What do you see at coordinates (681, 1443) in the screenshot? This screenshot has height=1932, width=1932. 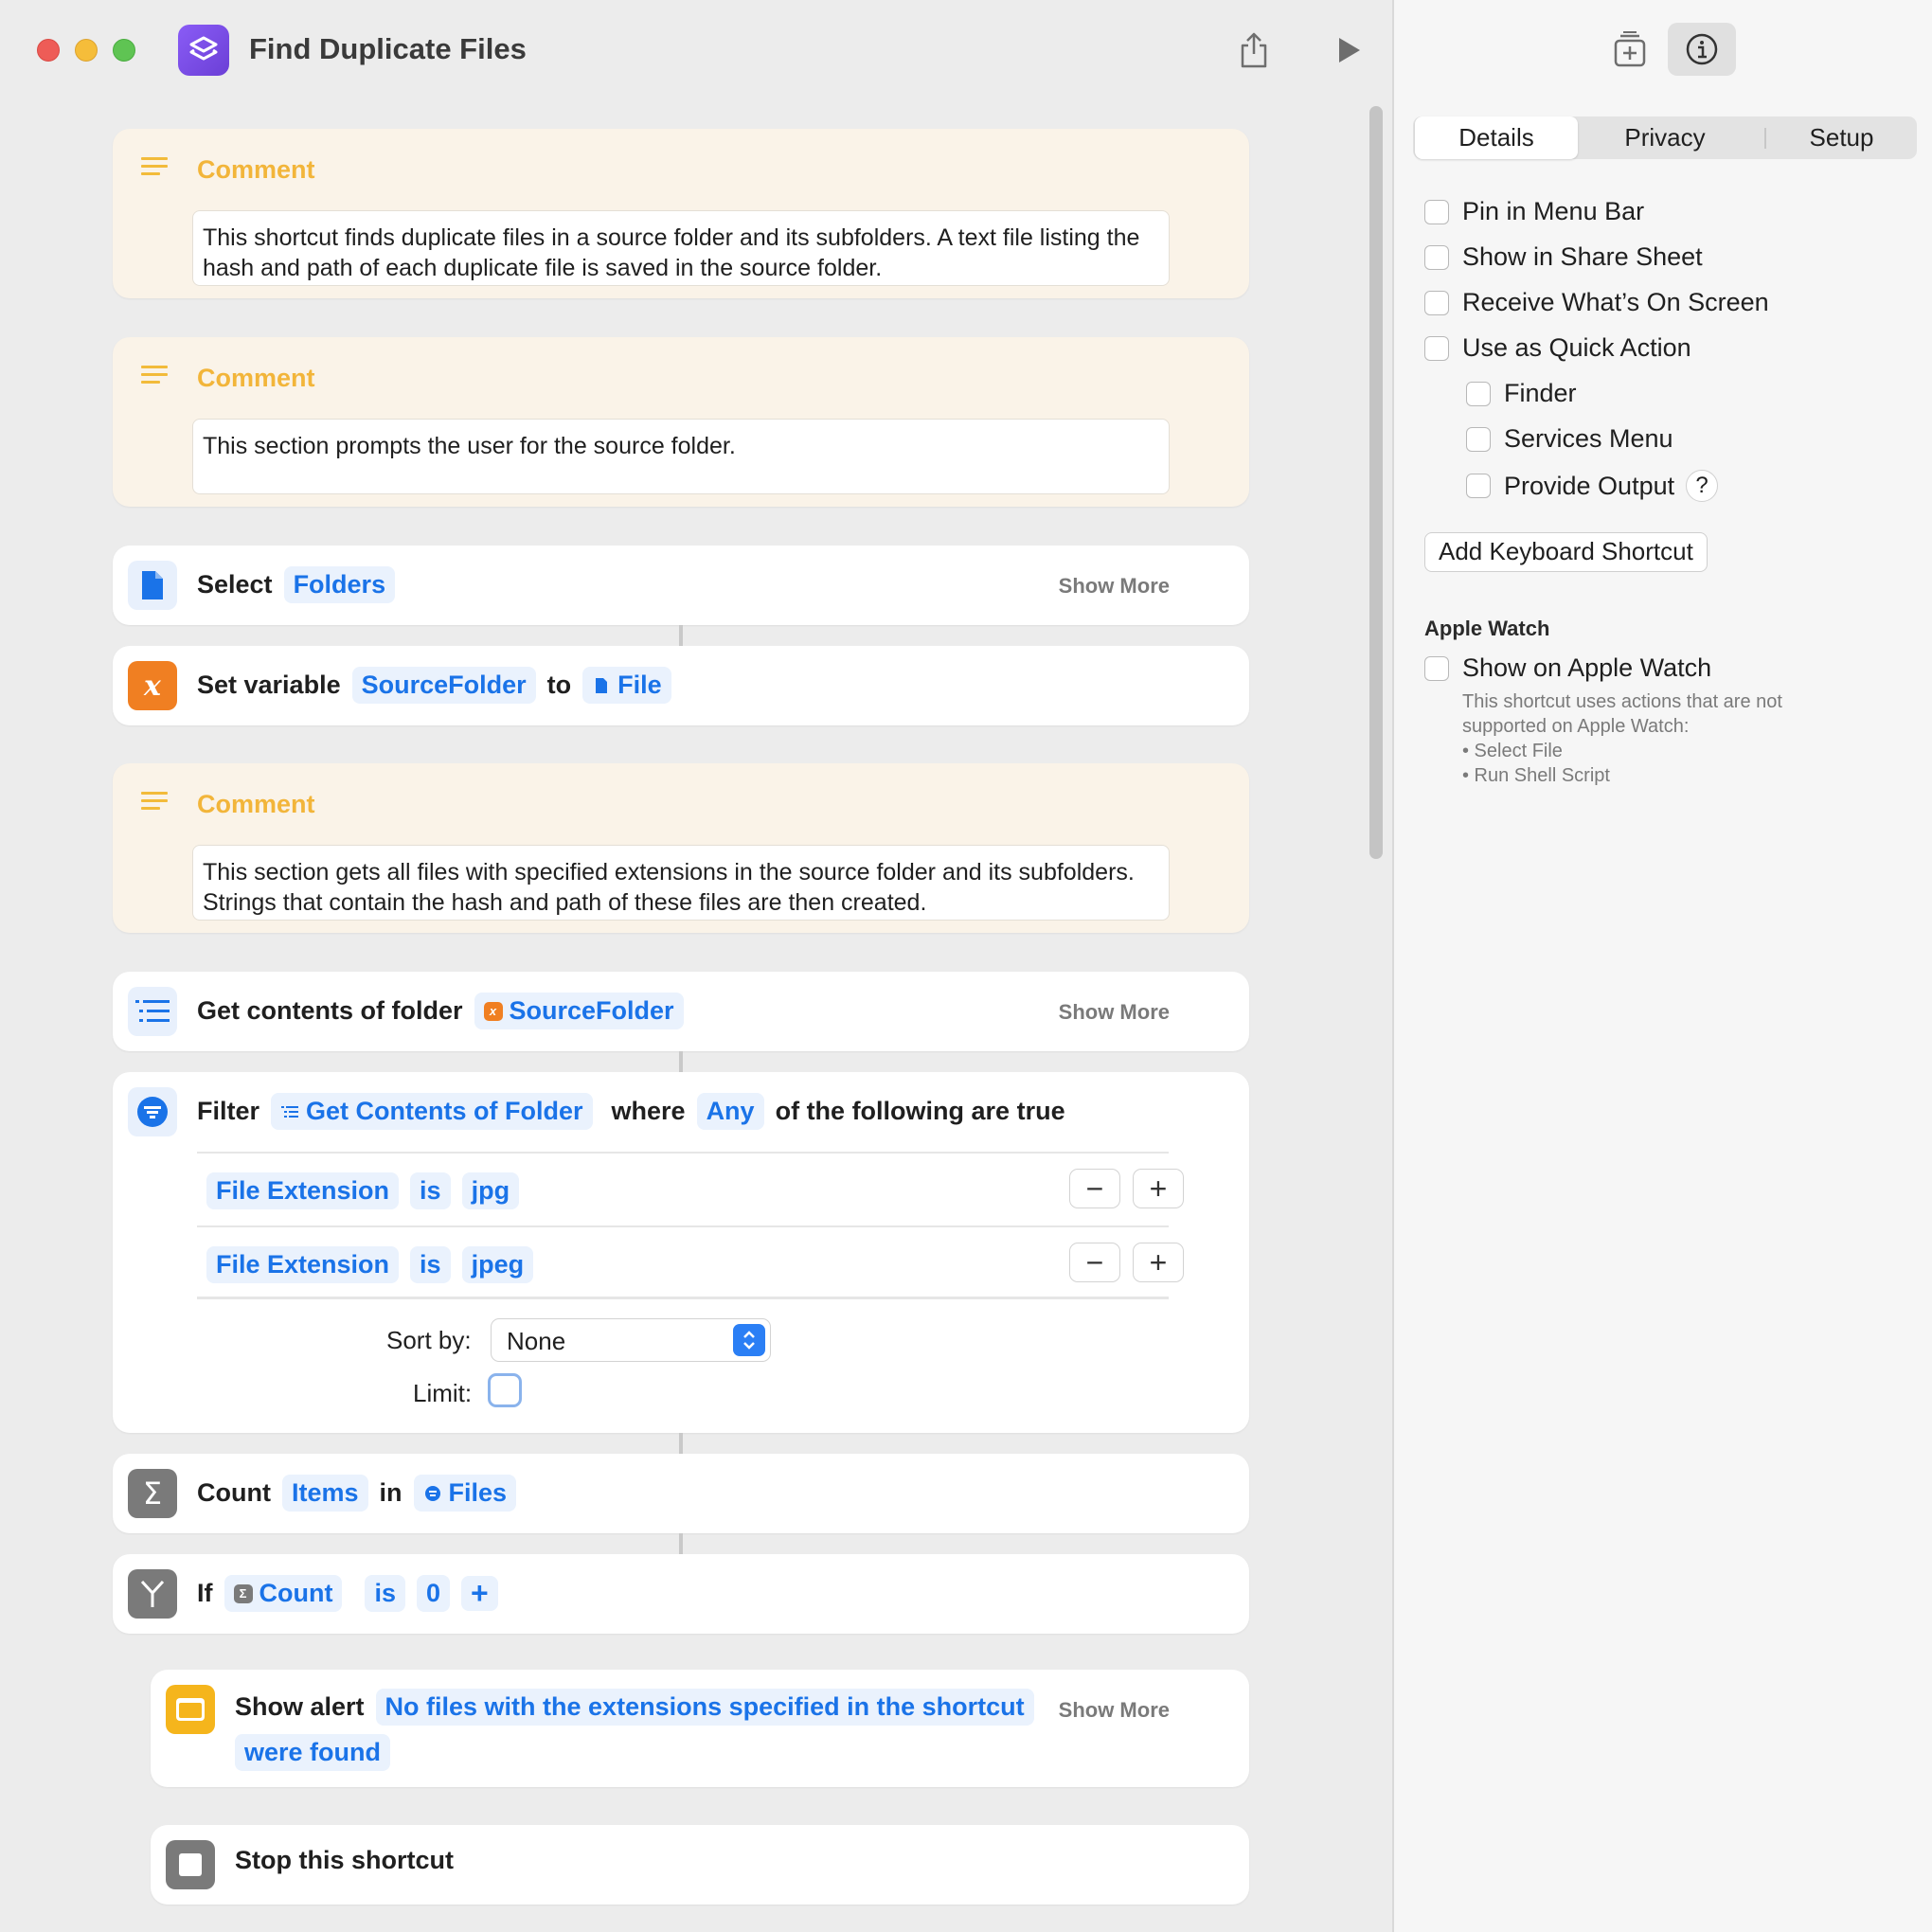 I see `action-connector` at bounding box center [681, 1443].